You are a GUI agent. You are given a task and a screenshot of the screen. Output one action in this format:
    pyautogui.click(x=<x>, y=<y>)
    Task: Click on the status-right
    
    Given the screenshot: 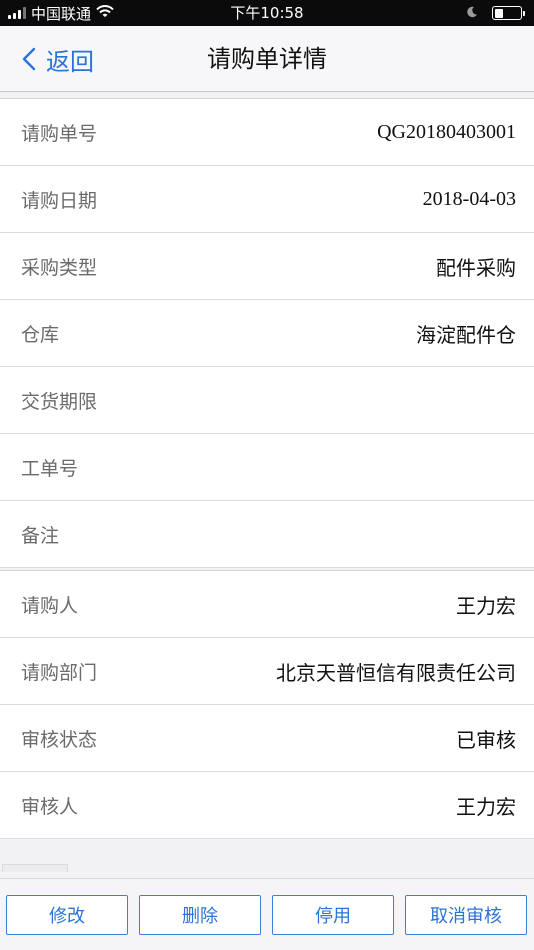 What is the action you would take?
    pyautogui.click(x=495, y=13)
    